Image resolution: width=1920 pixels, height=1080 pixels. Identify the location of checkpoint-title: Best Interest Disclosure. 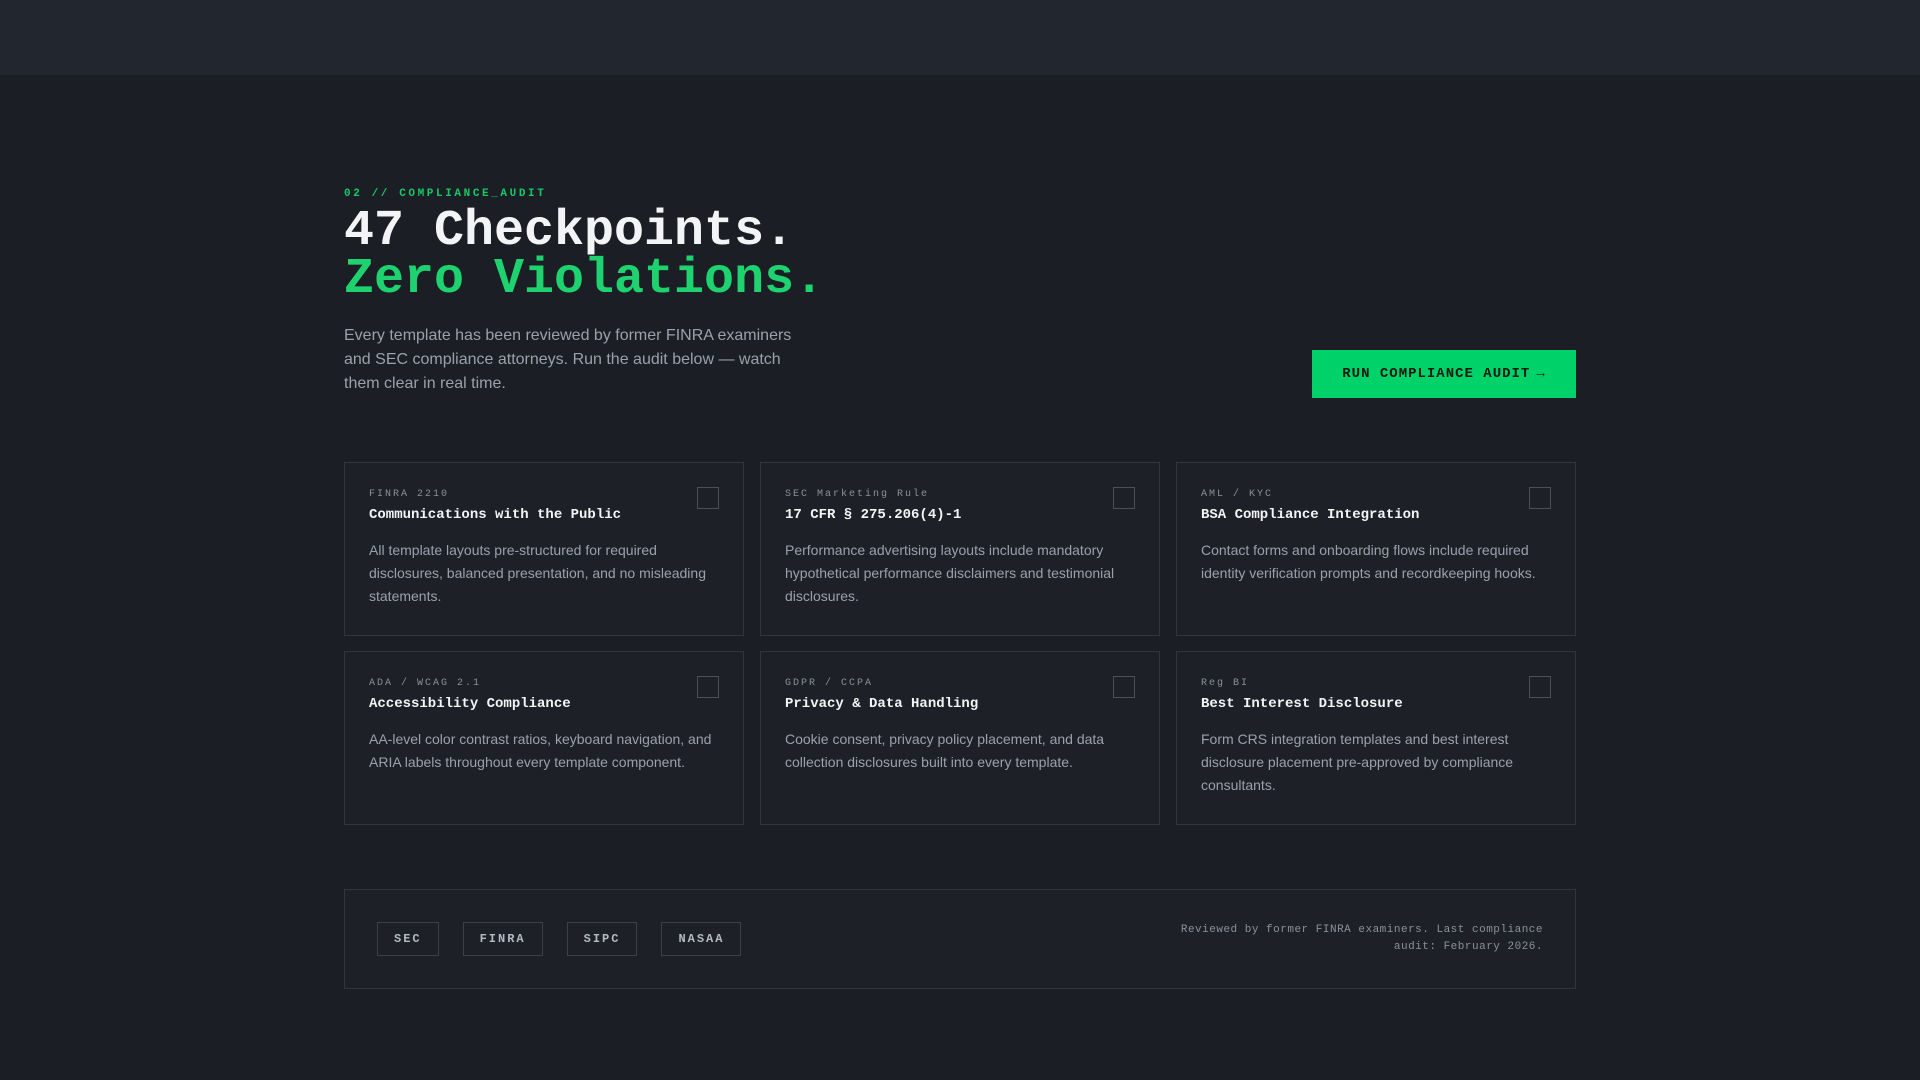
(1302, 704).